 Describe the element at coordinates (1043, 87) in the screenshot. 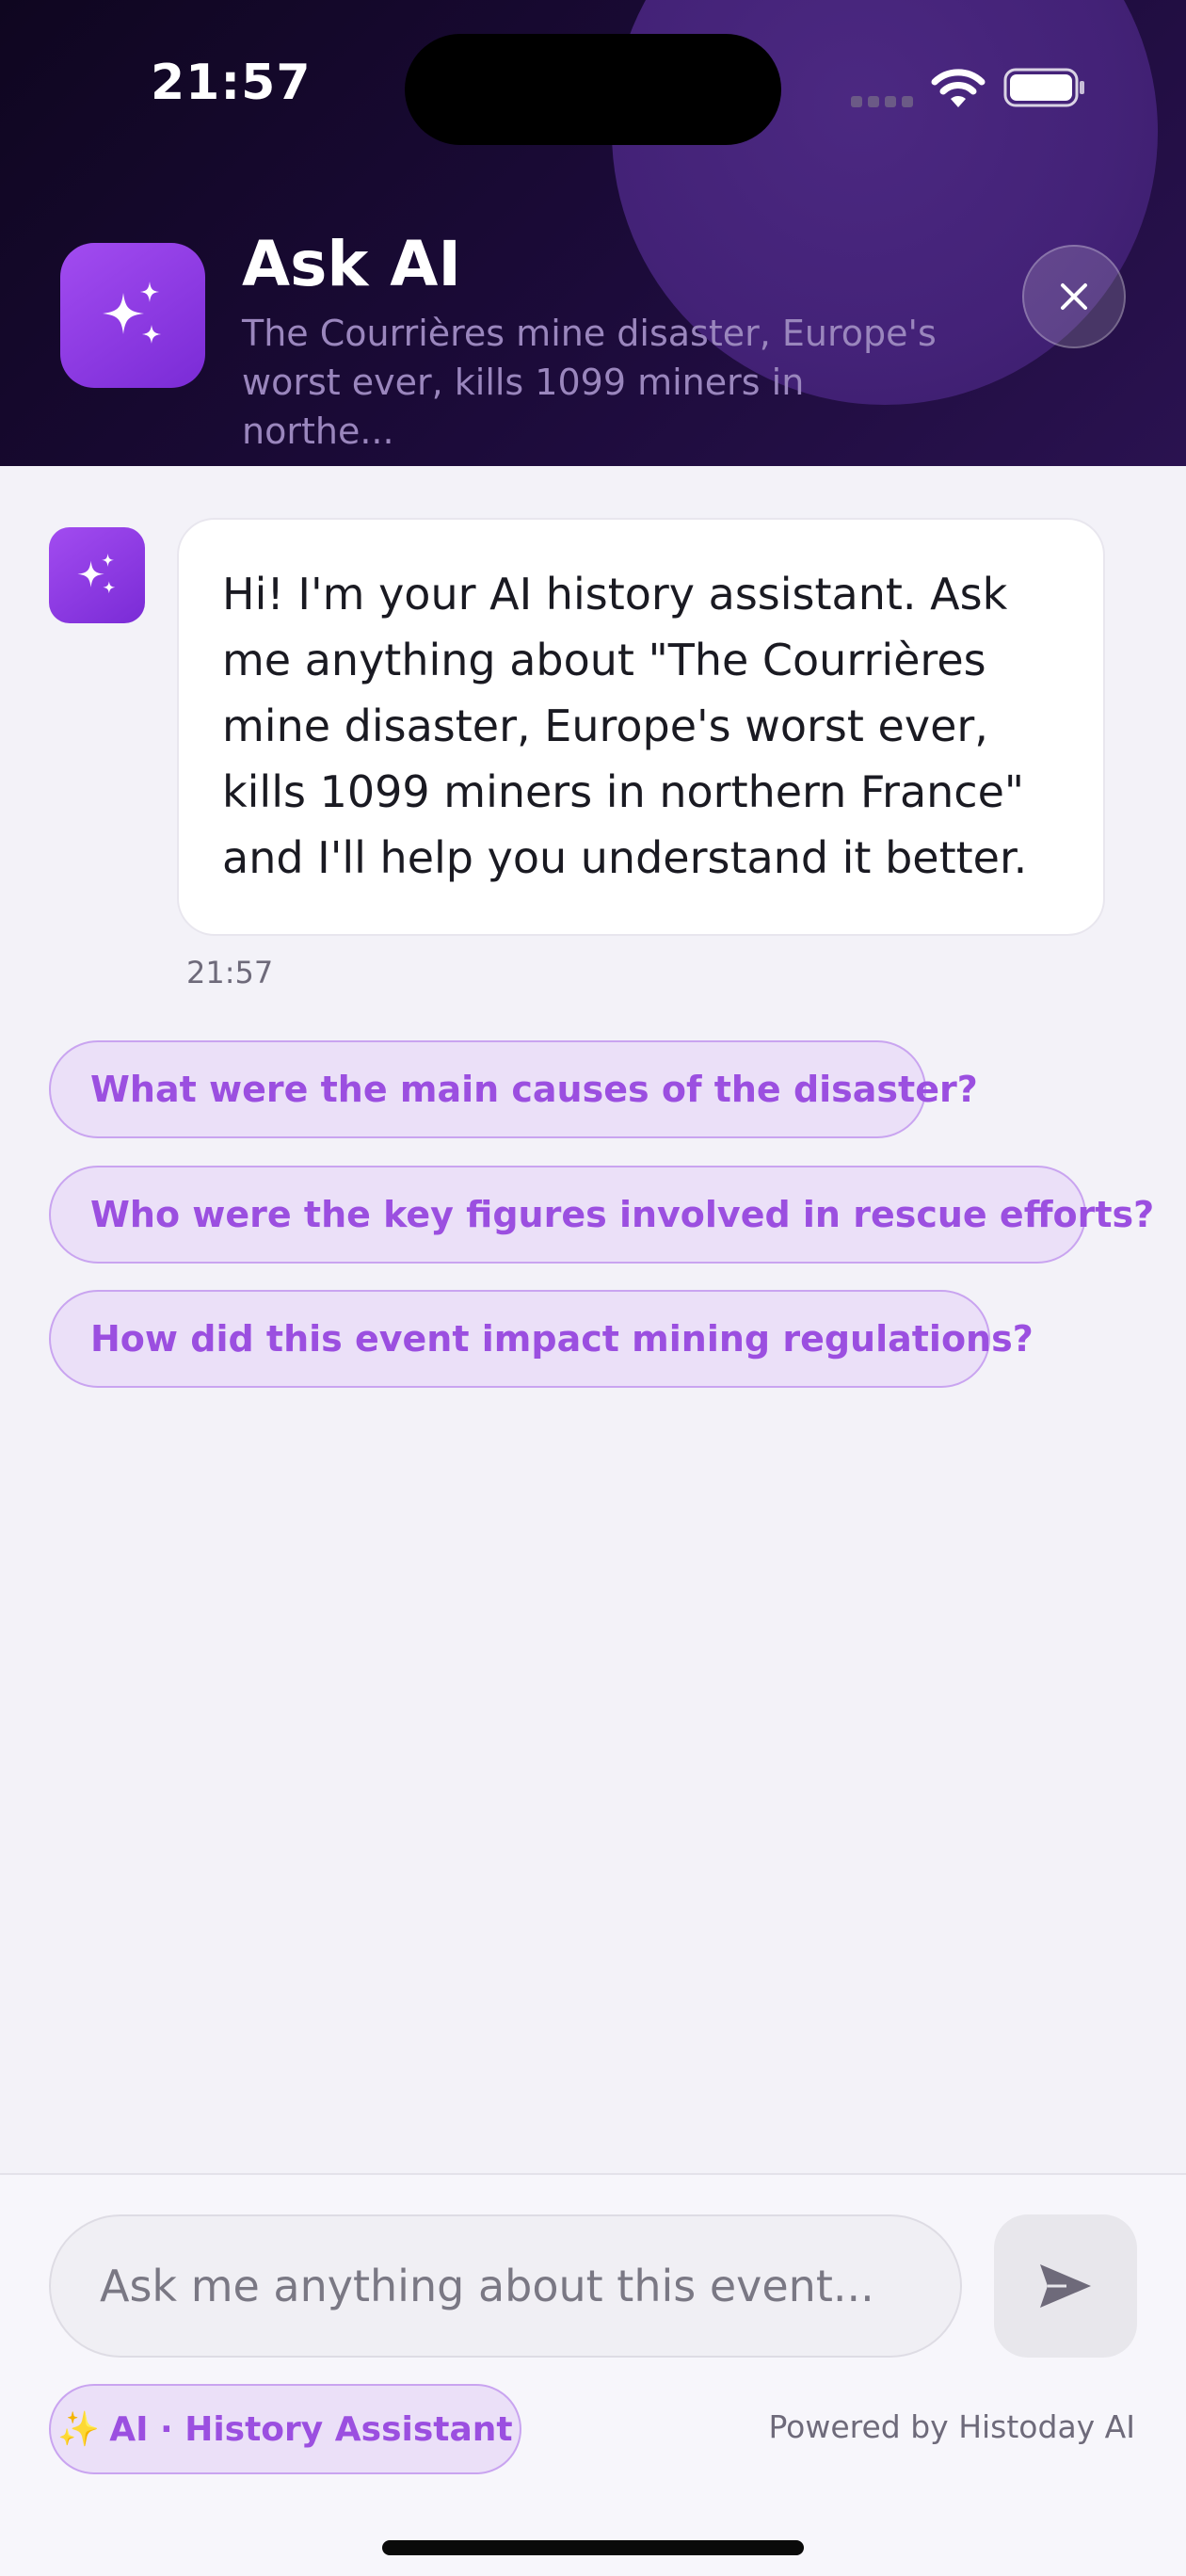

I see `battery-icon` at that location.